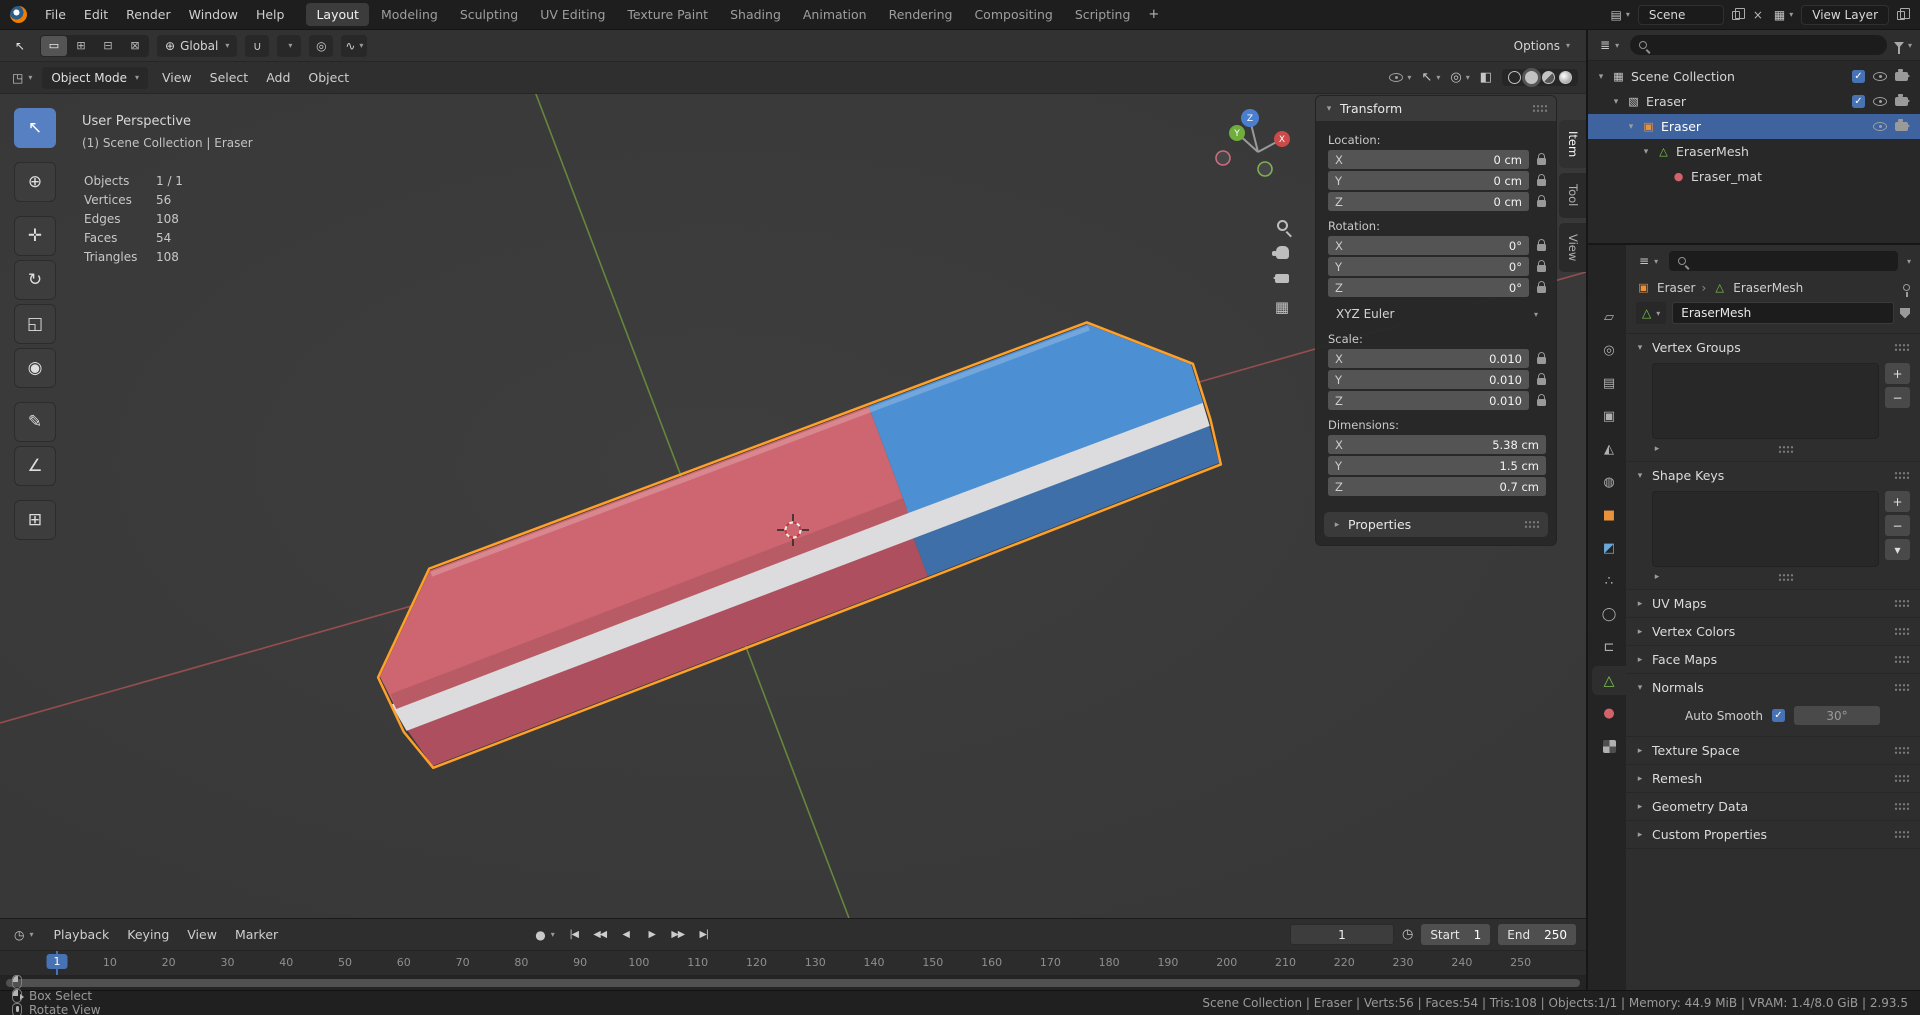  I want to click on auto-smooth-checkbox: ✓, so click(1778, 715).